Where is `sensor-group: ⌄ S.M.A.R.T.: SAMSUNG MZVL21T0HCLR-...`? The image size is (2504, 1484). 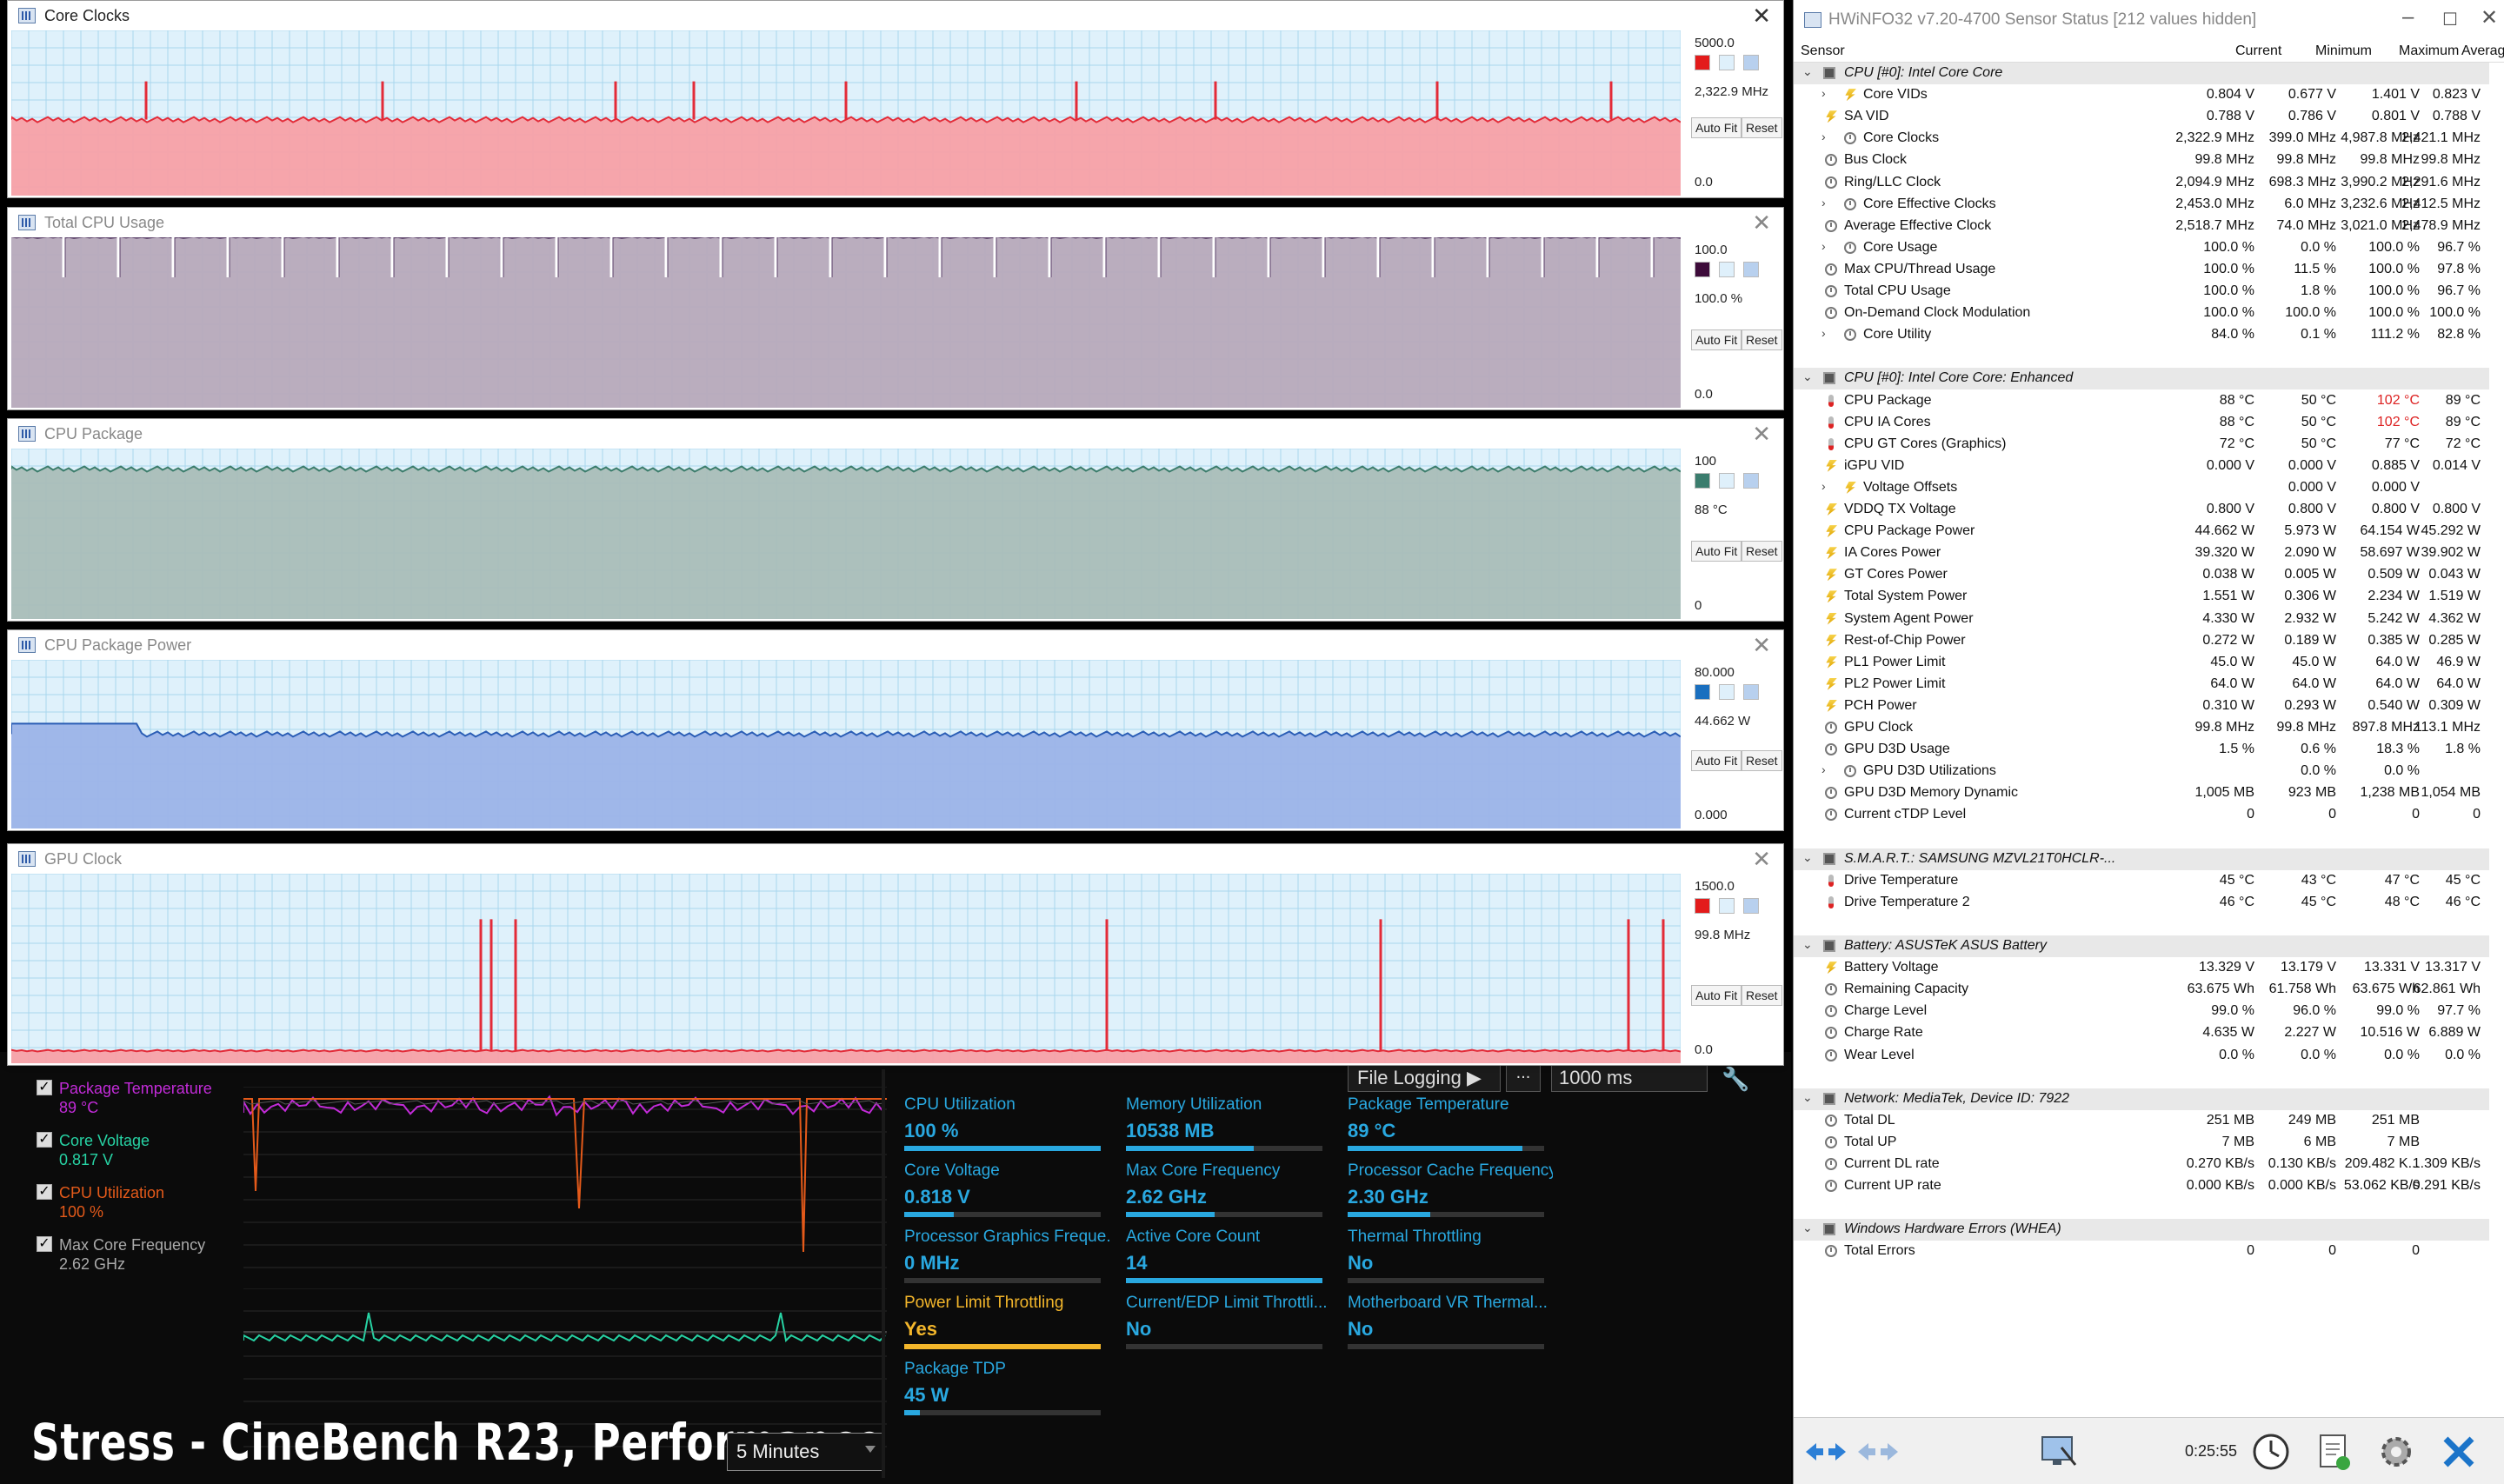 sensor-group: ⌄ S.M.A.R.T.: SAMSUNG MZVL21T0HCLR-... is located at coordinates (2141, 859).